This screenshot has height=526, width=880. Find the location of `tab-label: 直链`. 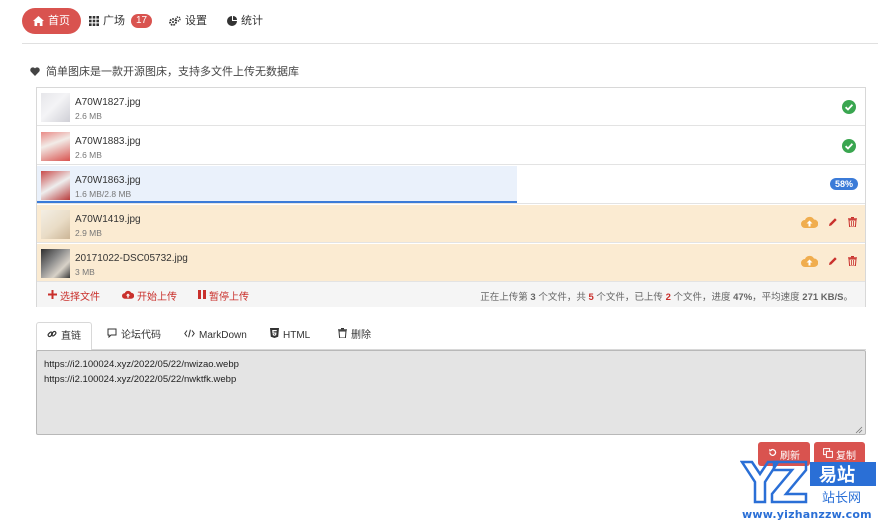

tab-label: 直链 is located at coordinates (71, 336).